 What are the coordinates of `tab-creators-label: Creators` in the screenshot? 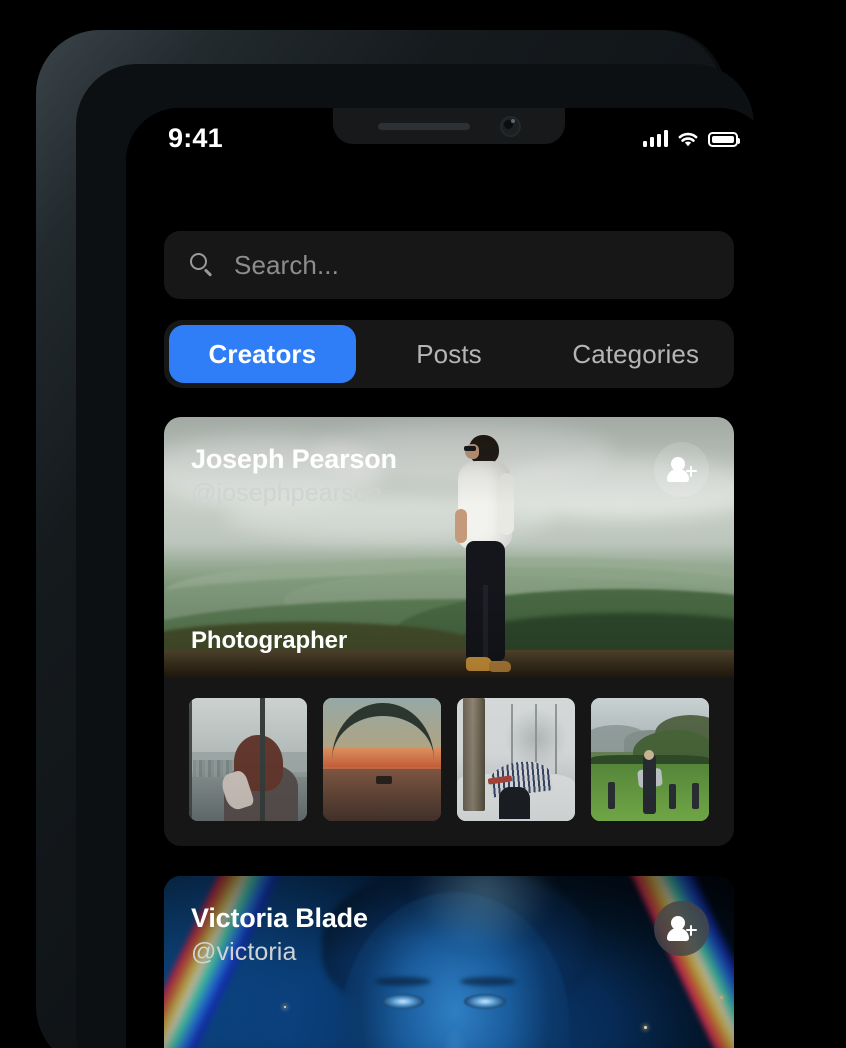 It's located at (262, 353).